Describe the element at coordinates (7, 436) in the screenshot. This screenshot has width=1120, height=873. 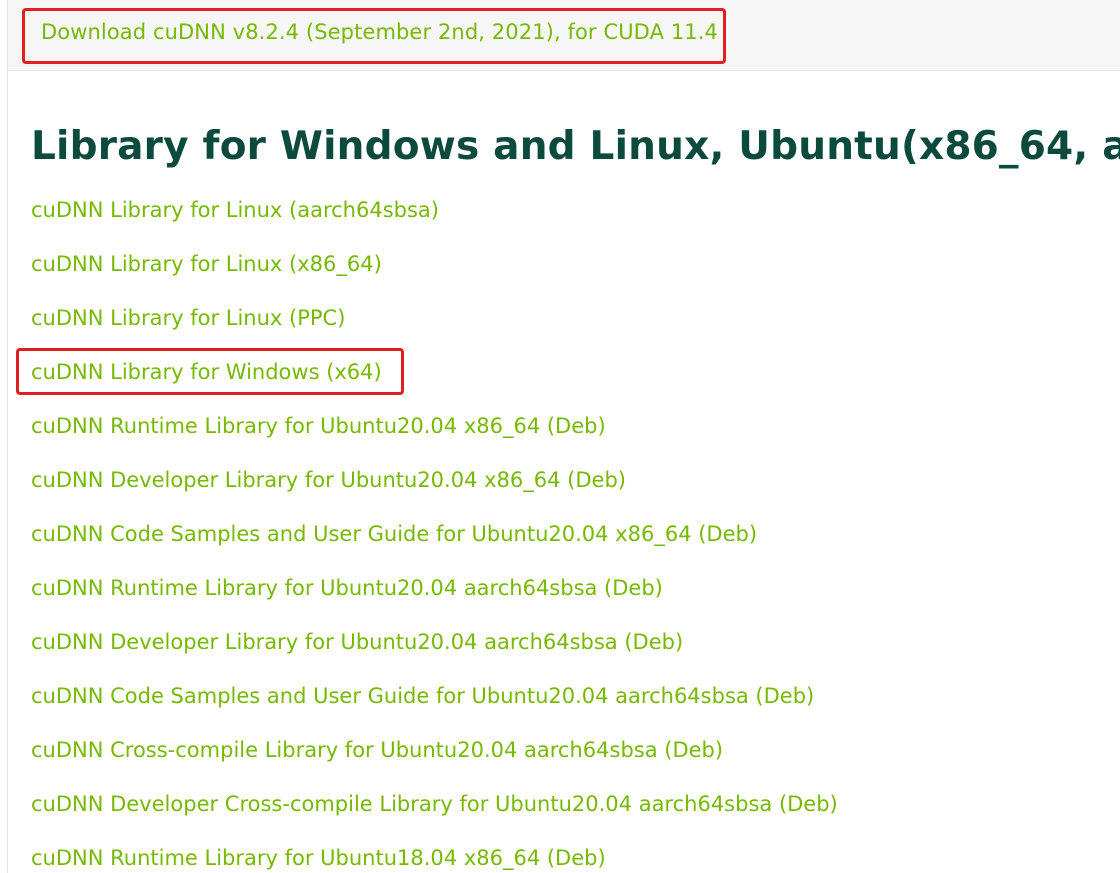
I see `left-border` at that location.